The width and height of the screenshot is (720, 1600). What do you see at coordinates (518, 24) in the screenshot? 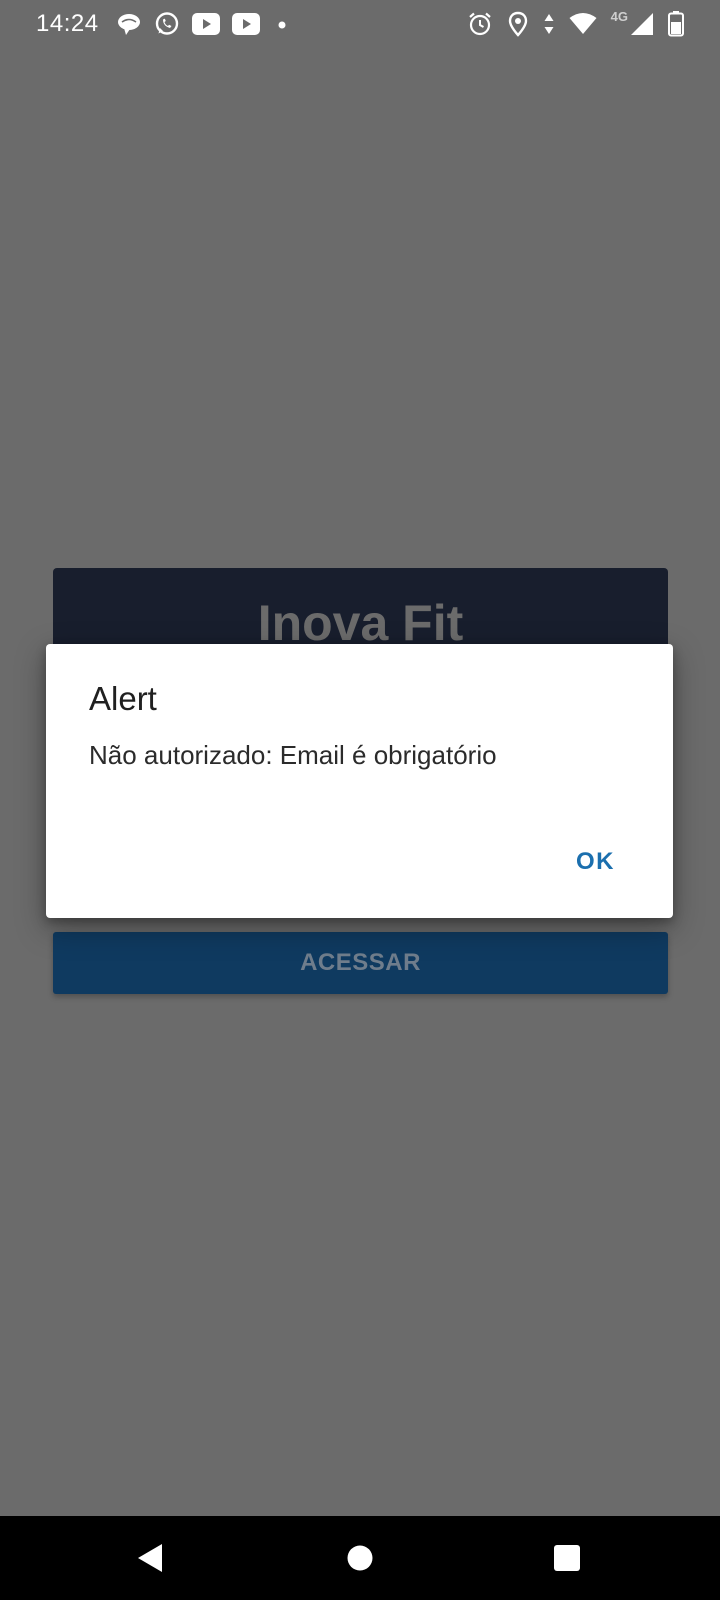
I see `location-icon` at bounding box center [518, 24].